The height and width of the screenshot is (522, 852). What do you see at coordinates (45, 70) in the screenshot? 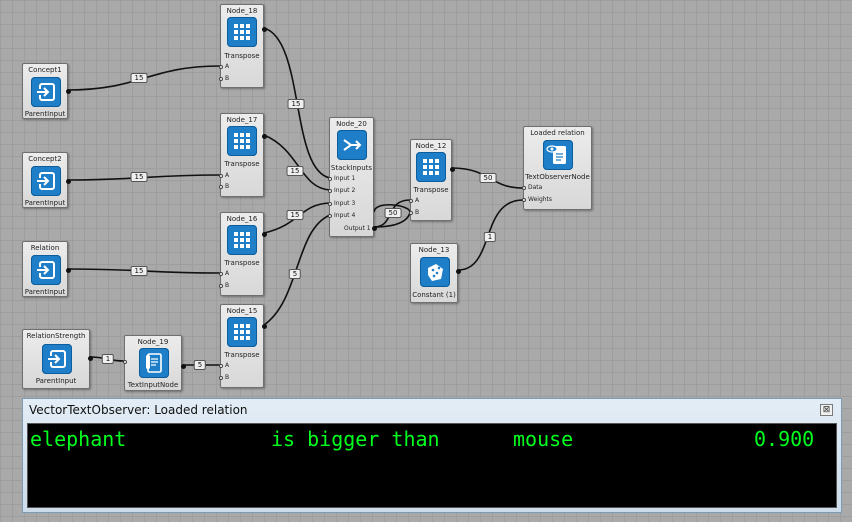
I see `node-title: Concept1` at bounding box center [45, 70].